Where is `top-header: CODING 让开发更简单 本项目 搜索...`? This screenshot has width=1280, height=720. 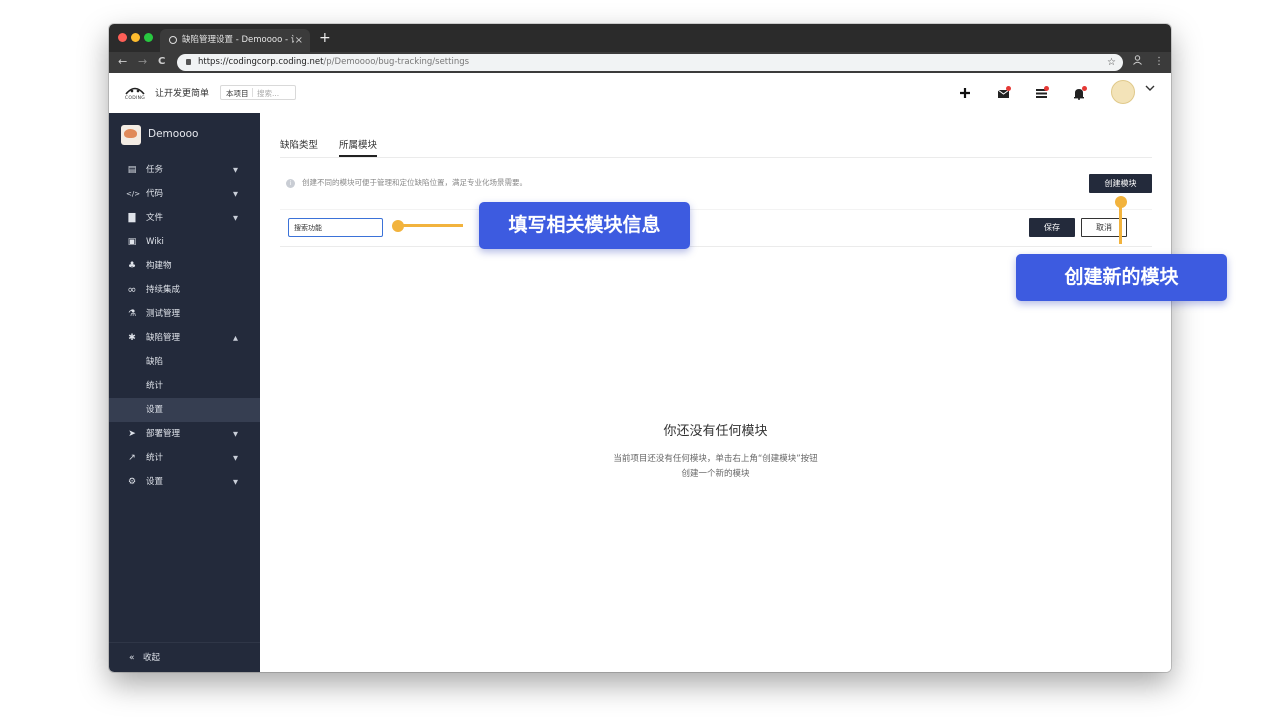
top-header: CODING 让开发更简单 本项目 搜索... is located at coordinates (640, 93).